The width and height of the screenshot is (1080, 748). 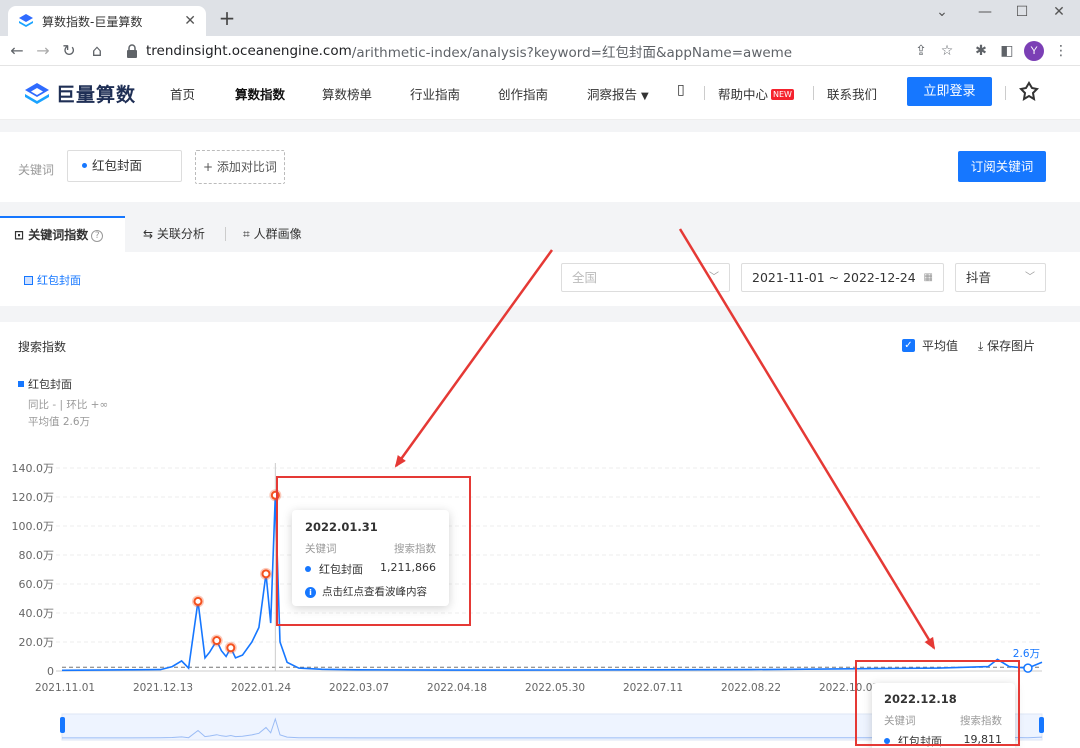 I want to click on arrow-to-end, so click(x=807, y=439).